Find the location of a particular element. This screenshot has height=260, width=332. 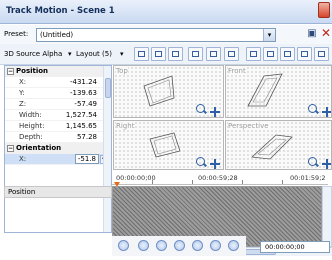

property-row: Width: 1,527.54 is located at coordinates (58, 115).